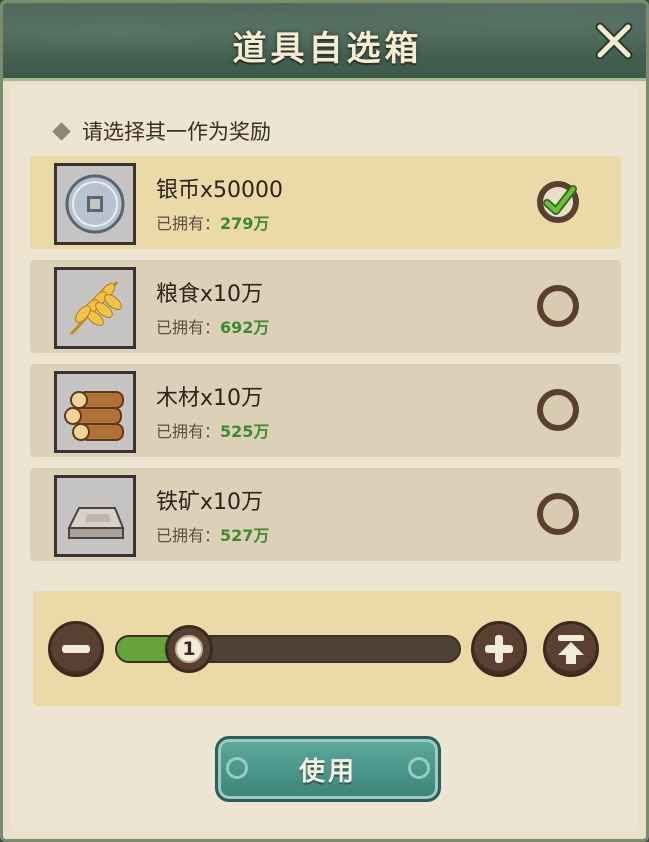 Image resolution: width=649 pixels, height=842 pixels. I want to click on dialog-header: 道具自选箱, so click(324, 42).